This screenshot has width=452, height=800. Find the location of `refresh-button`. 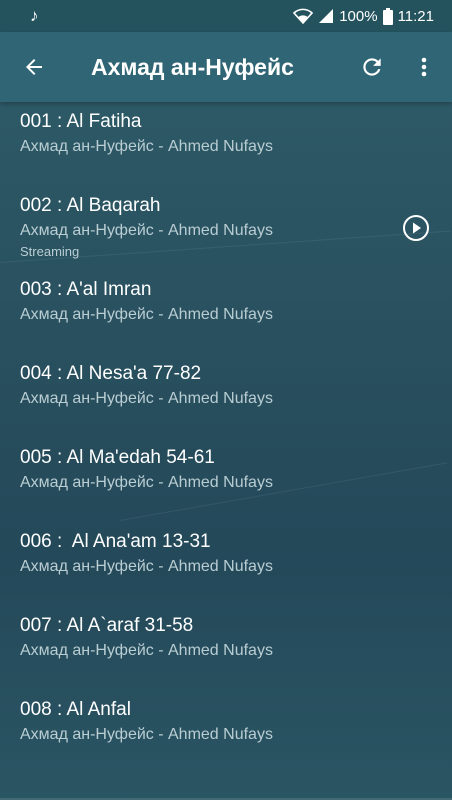

refresh-button is located at coordinates (372, 67).